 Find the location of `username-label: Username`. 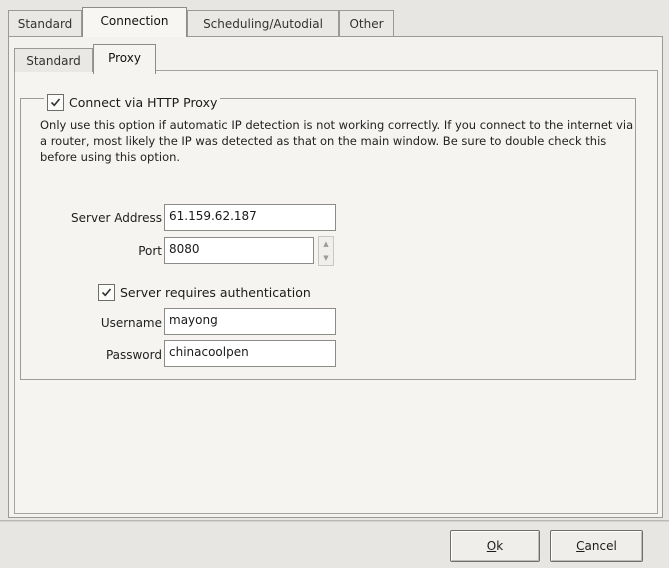

username-label: Username is located at coordinates (131, 323).